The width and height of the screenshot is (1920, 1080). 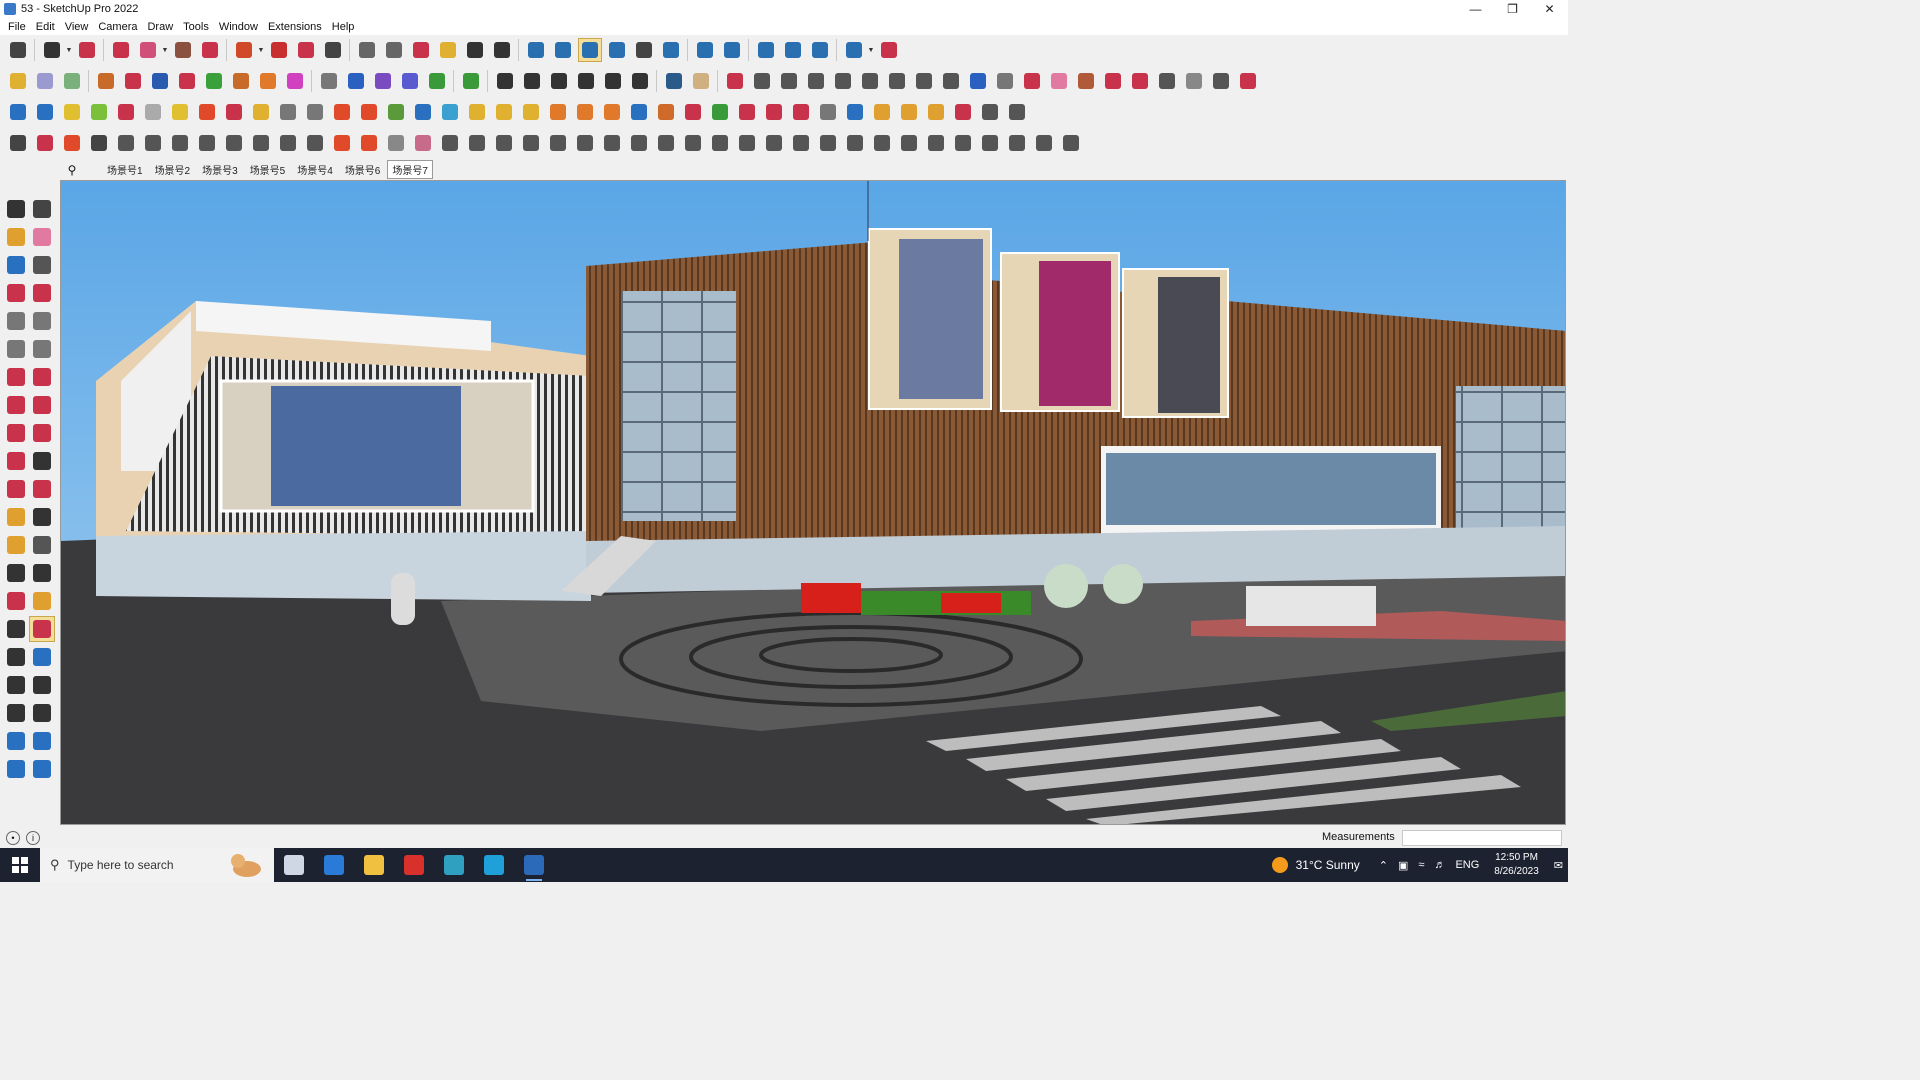 What do you see at coordinates (1140, 81) in the screenshot?
I see `toolbar-2-tool-41-icon` at bounding box center [1140, 81].